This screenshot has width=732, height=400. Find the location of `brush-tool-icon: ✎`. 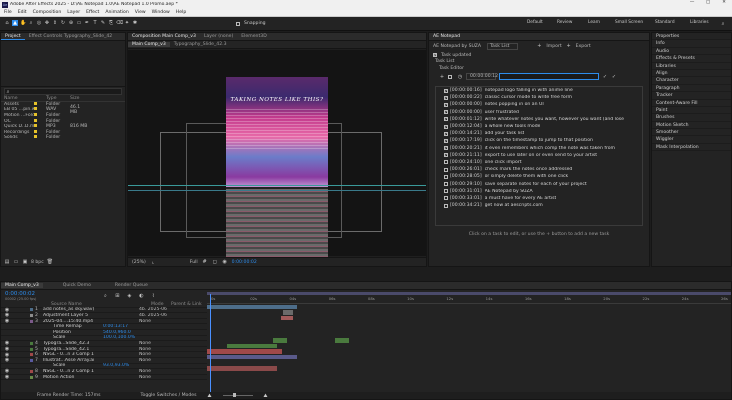

brush-tool-icon: ✎ is located at coordinates (103, 23).